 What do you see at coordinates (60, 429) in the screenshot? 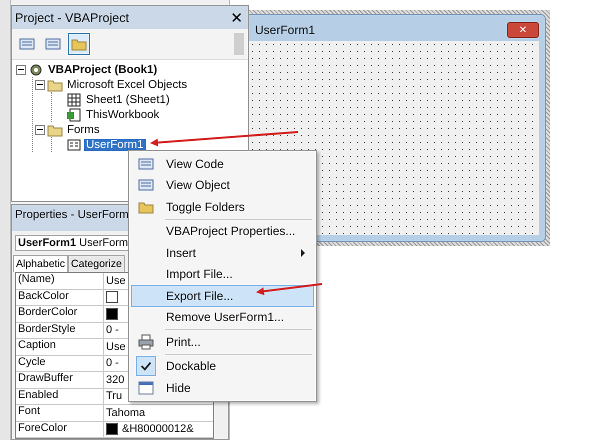
I see `property-name: ForeColor` at bounding box center [60, 429].